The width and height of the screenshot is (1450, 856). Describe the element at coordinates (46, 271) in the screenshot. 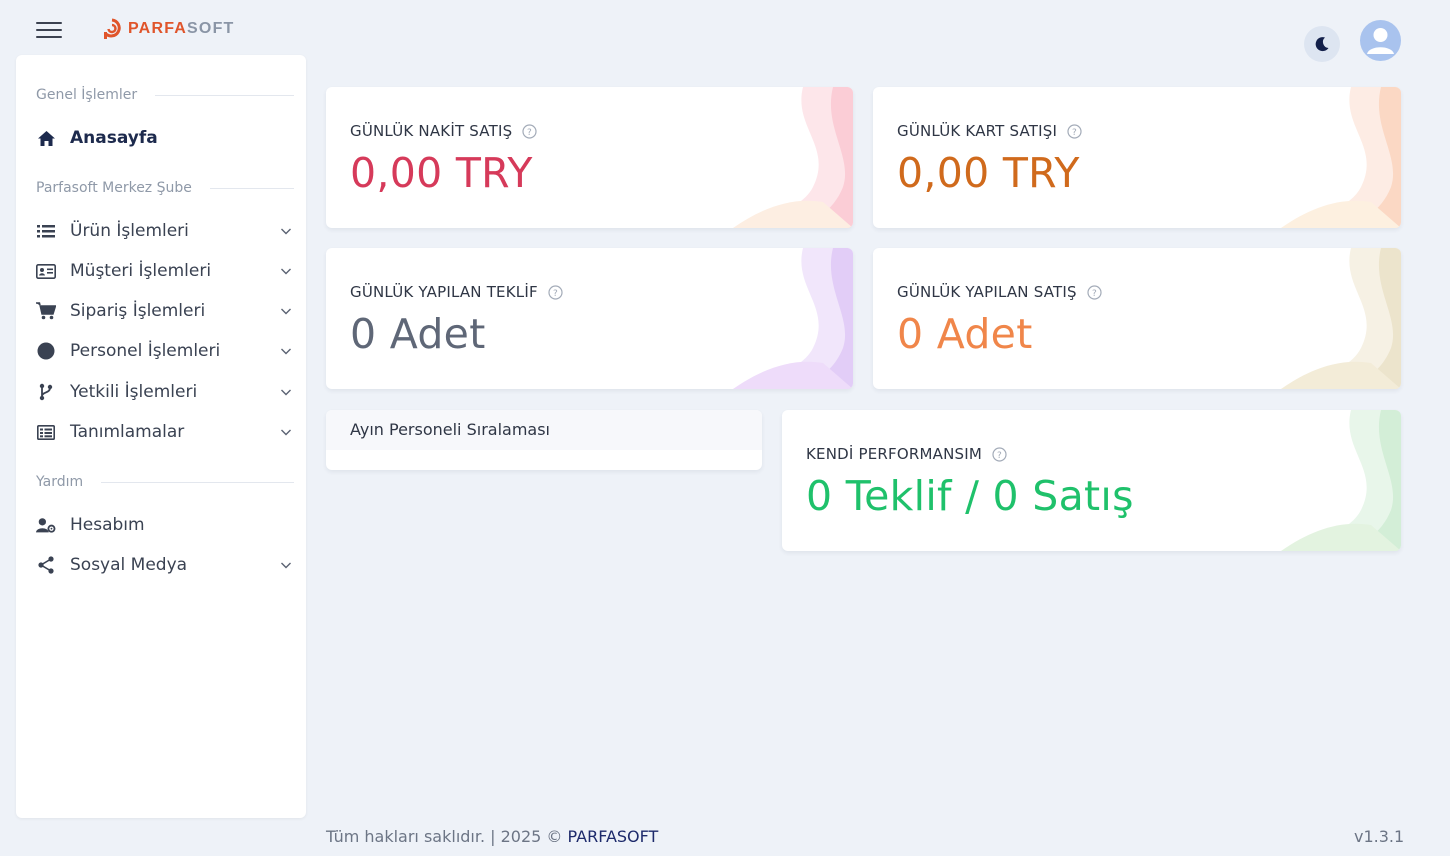

I see `id-card-icon` at that location.